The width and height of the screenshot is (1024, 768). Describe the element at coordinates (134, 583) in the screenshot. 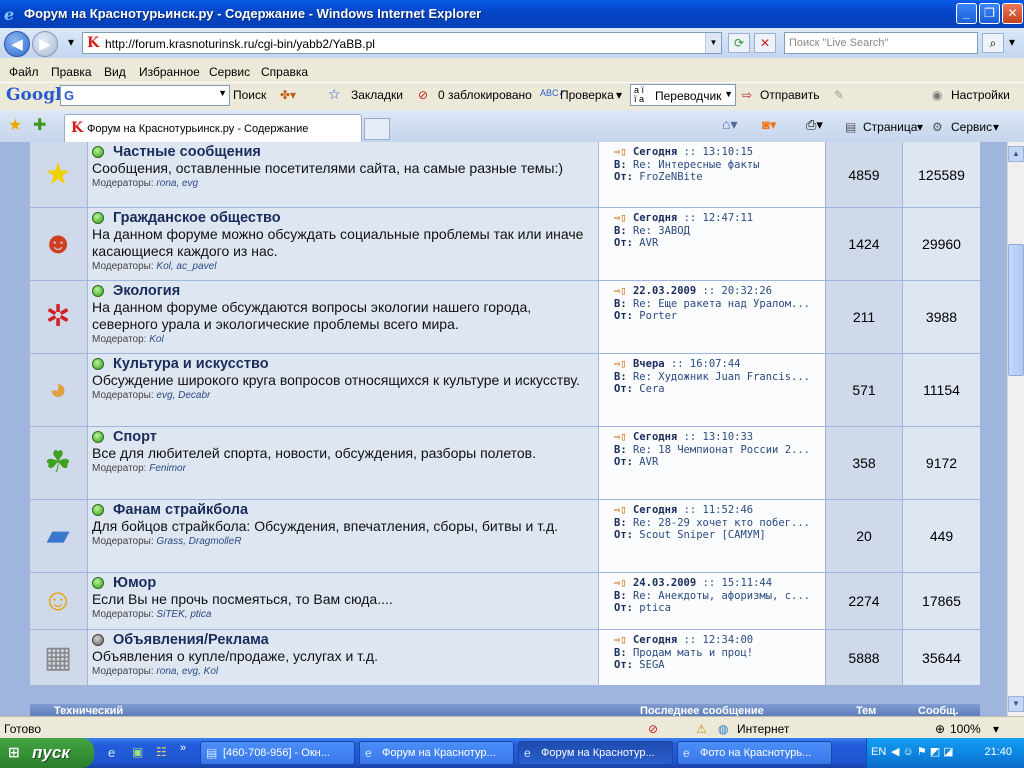

I see `forum-title-link: Юмор` at that location.